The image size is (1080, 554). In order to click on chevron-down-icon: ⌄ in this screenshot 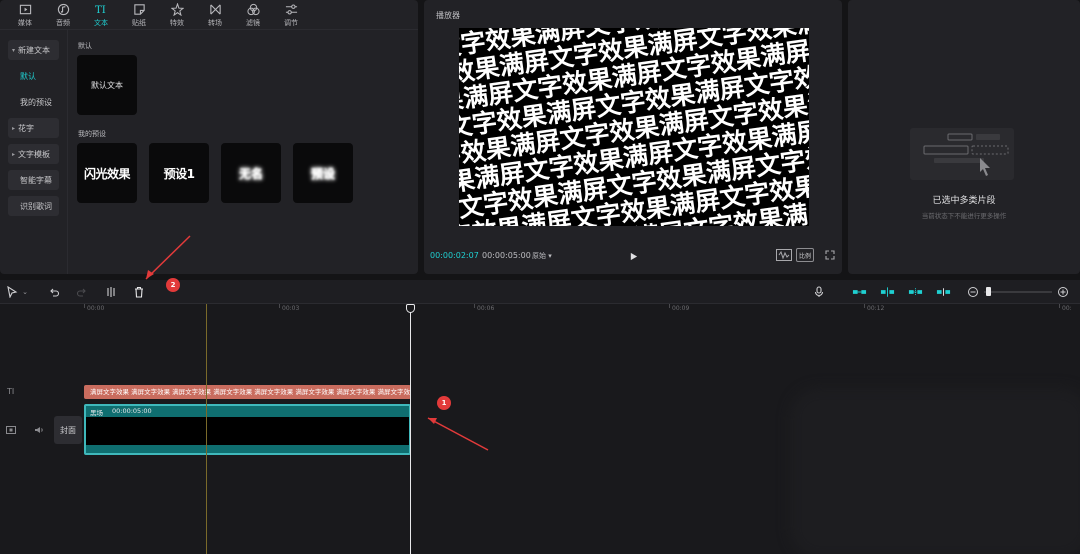, I will do `click(25, 292)`.